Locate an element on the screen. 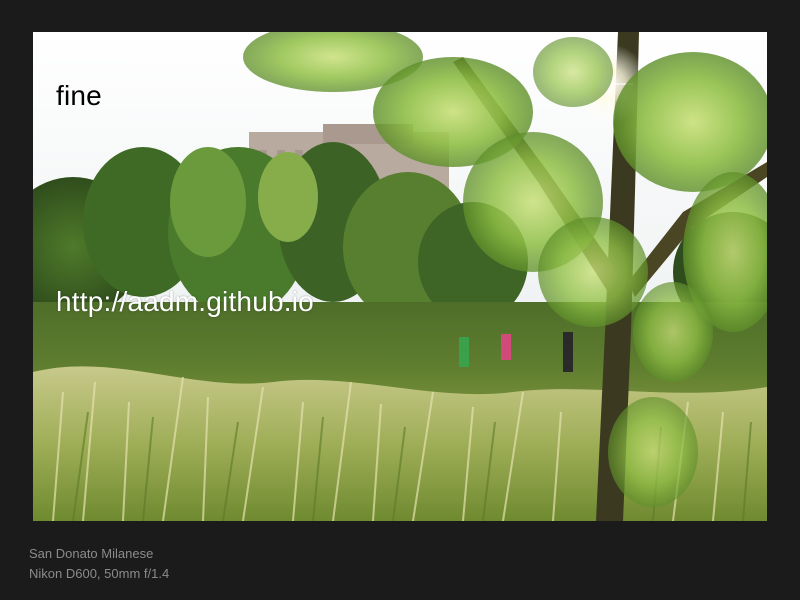 This screenshot has height=600, width=800. caption-location: San Donato Milanese is located at coordinates (91, 553).